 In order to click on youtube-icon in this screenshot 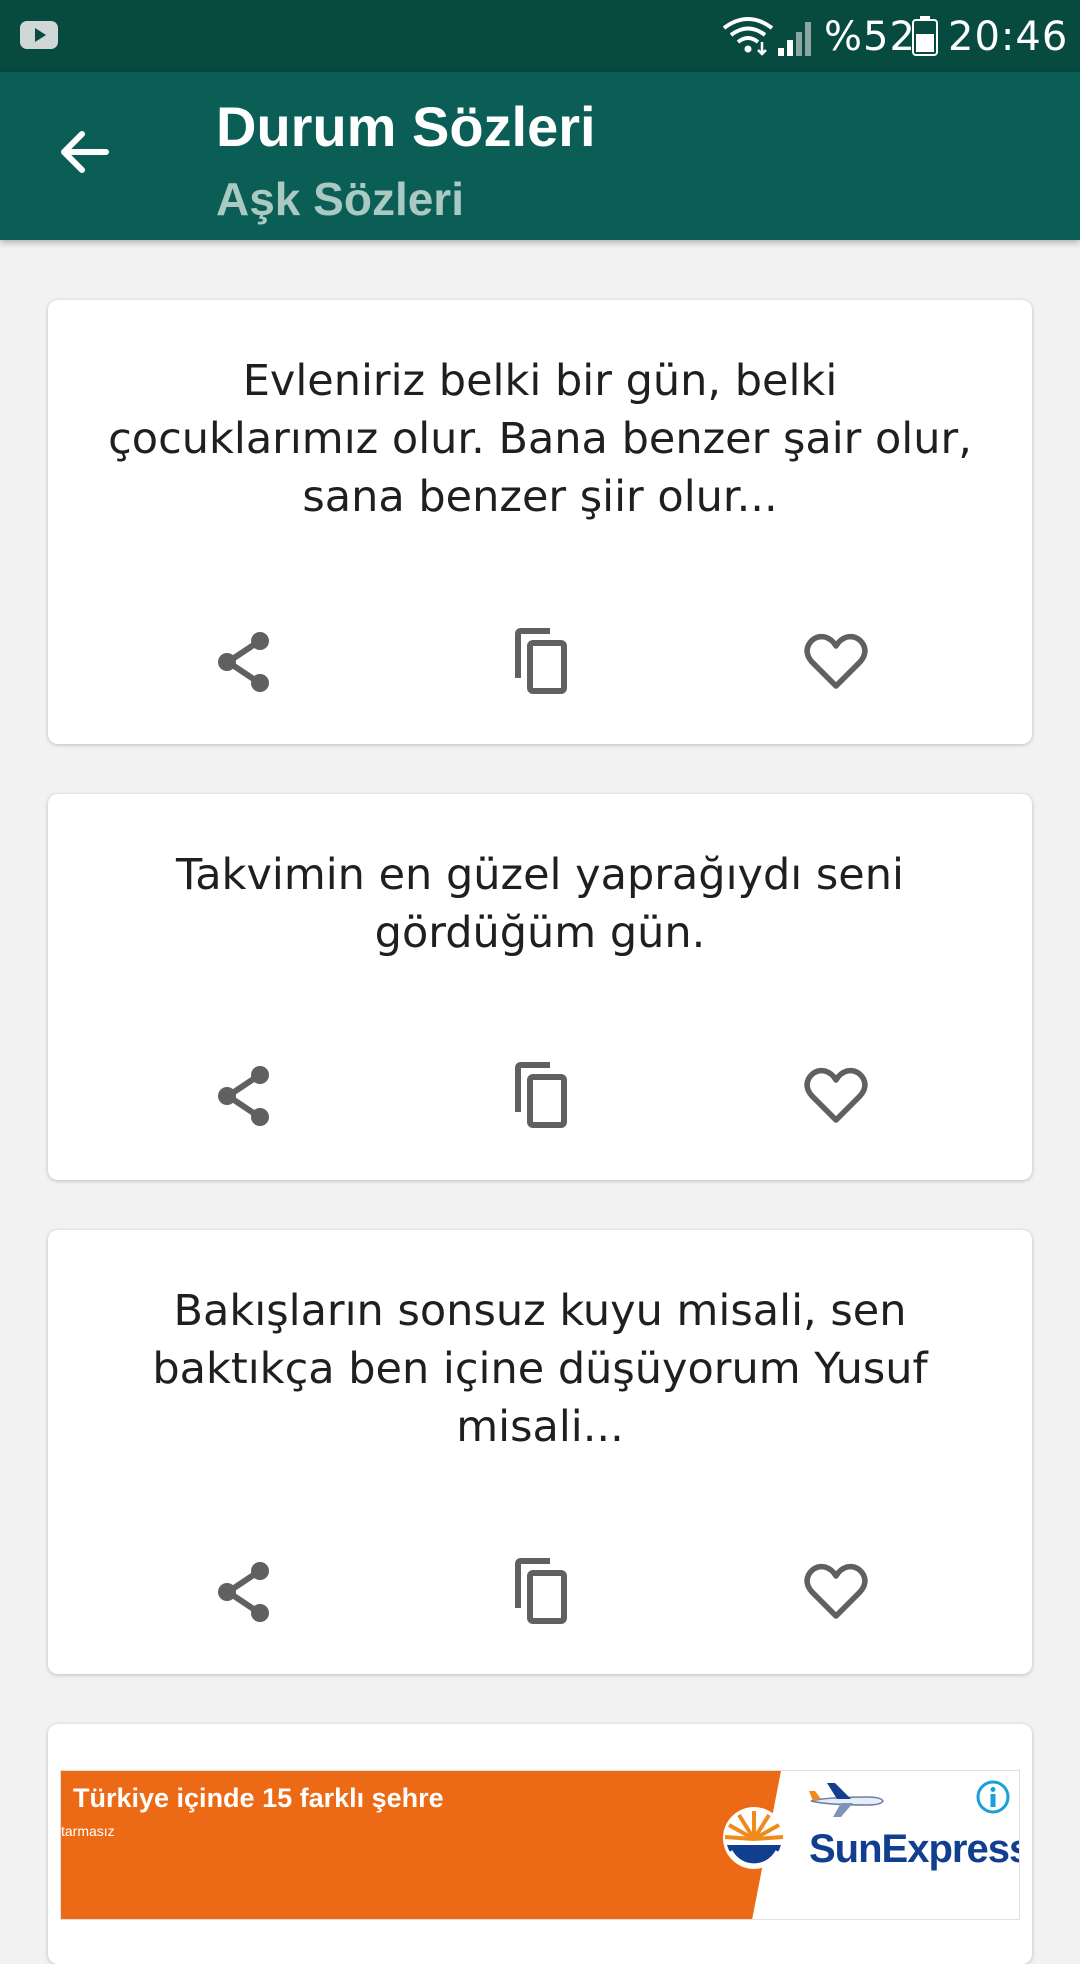, I will do `click(39, 37)`.